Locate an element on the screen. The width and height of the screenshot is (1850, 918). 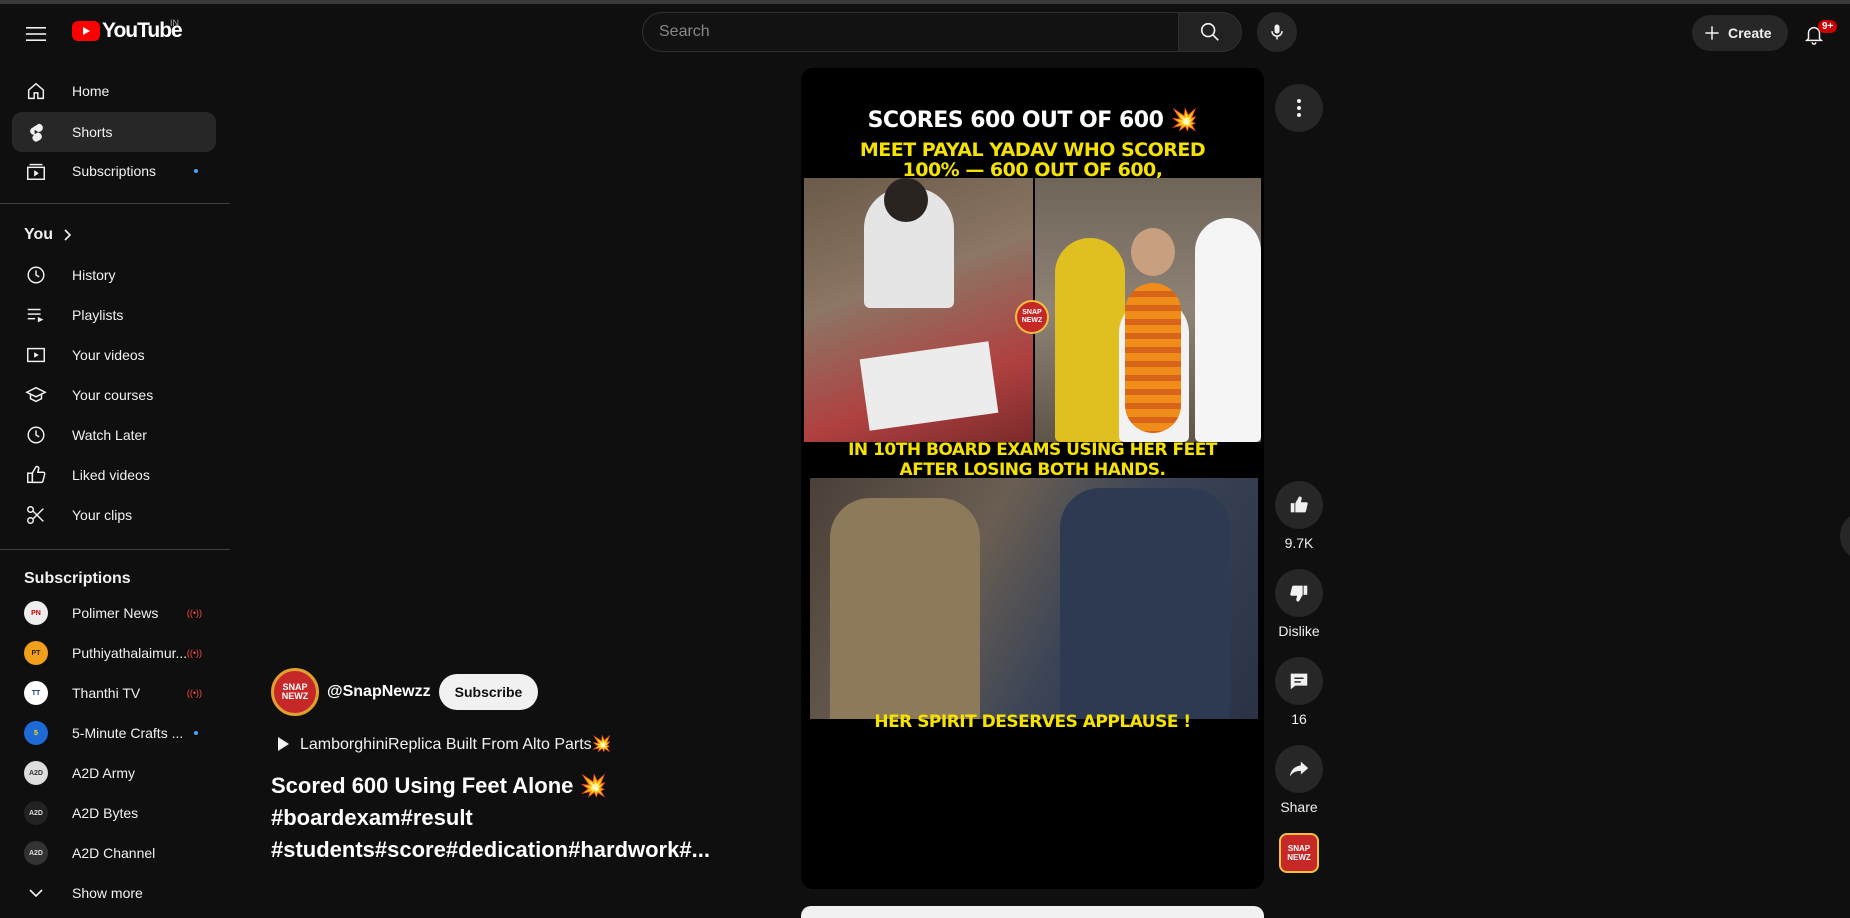
your-videos-icon is located at coordinates (36, 355).